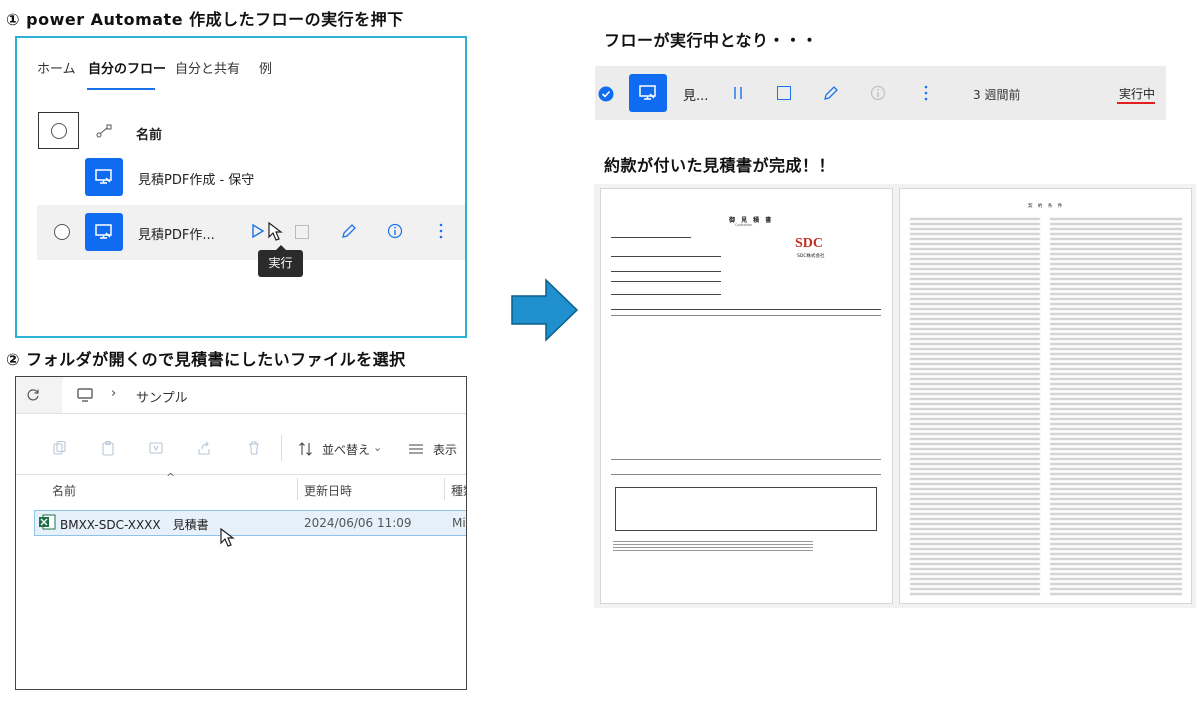  Describe the element at coordinates (346, 449) in the screenshot. I see `sort-button: 並べ替え` at that location.